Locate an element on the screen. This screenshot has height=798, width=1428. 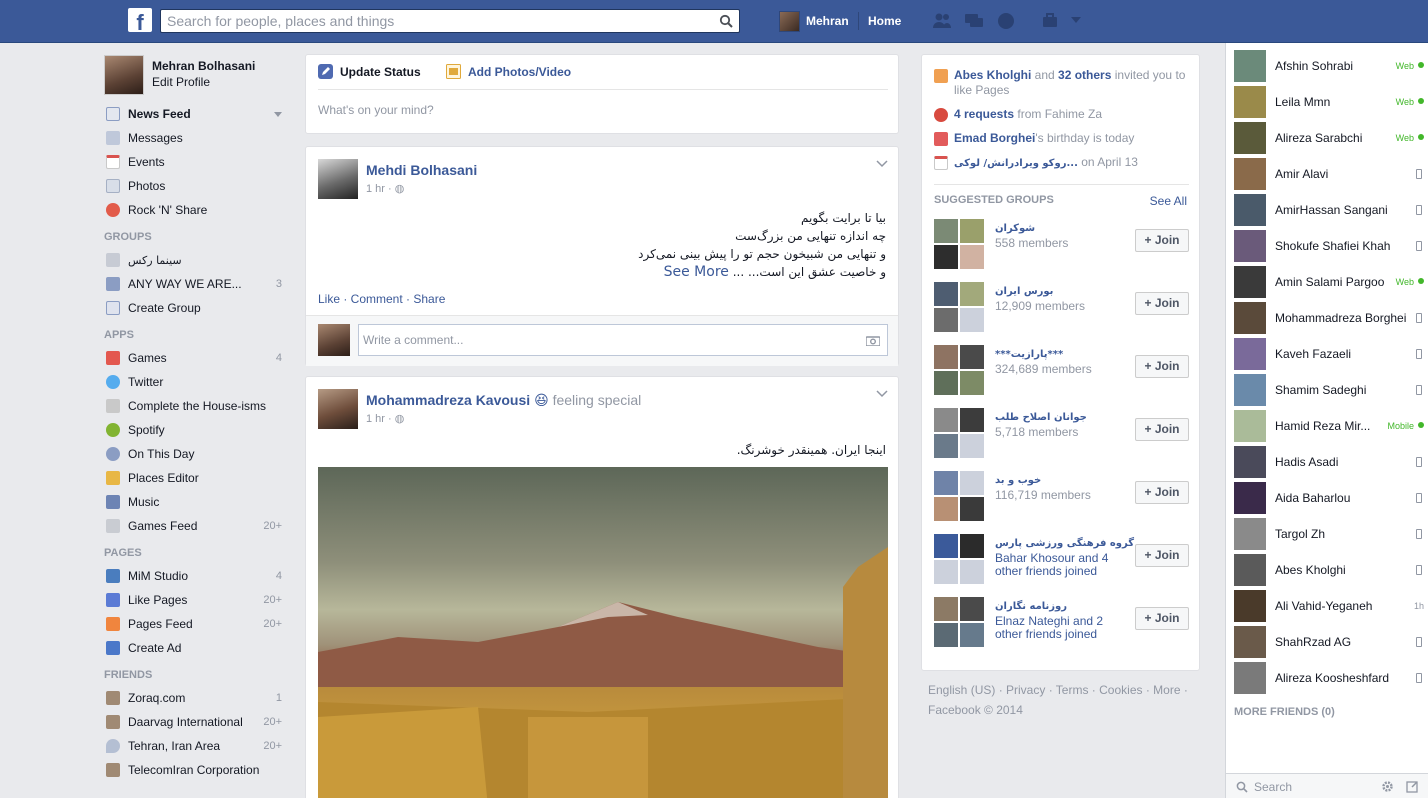
tab-add-photos-video: Add Photos/Video is located at coordinates (519, 72).